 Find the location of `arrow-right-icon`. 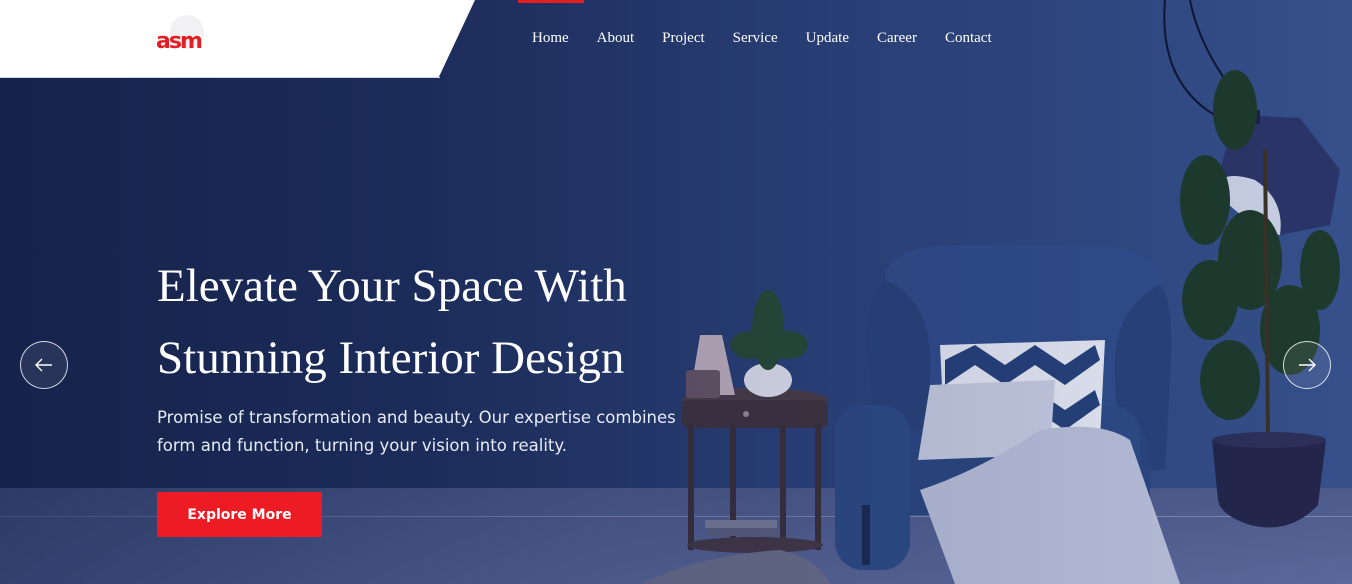

arrow-right-icon is located at coordinates (1307, 365).